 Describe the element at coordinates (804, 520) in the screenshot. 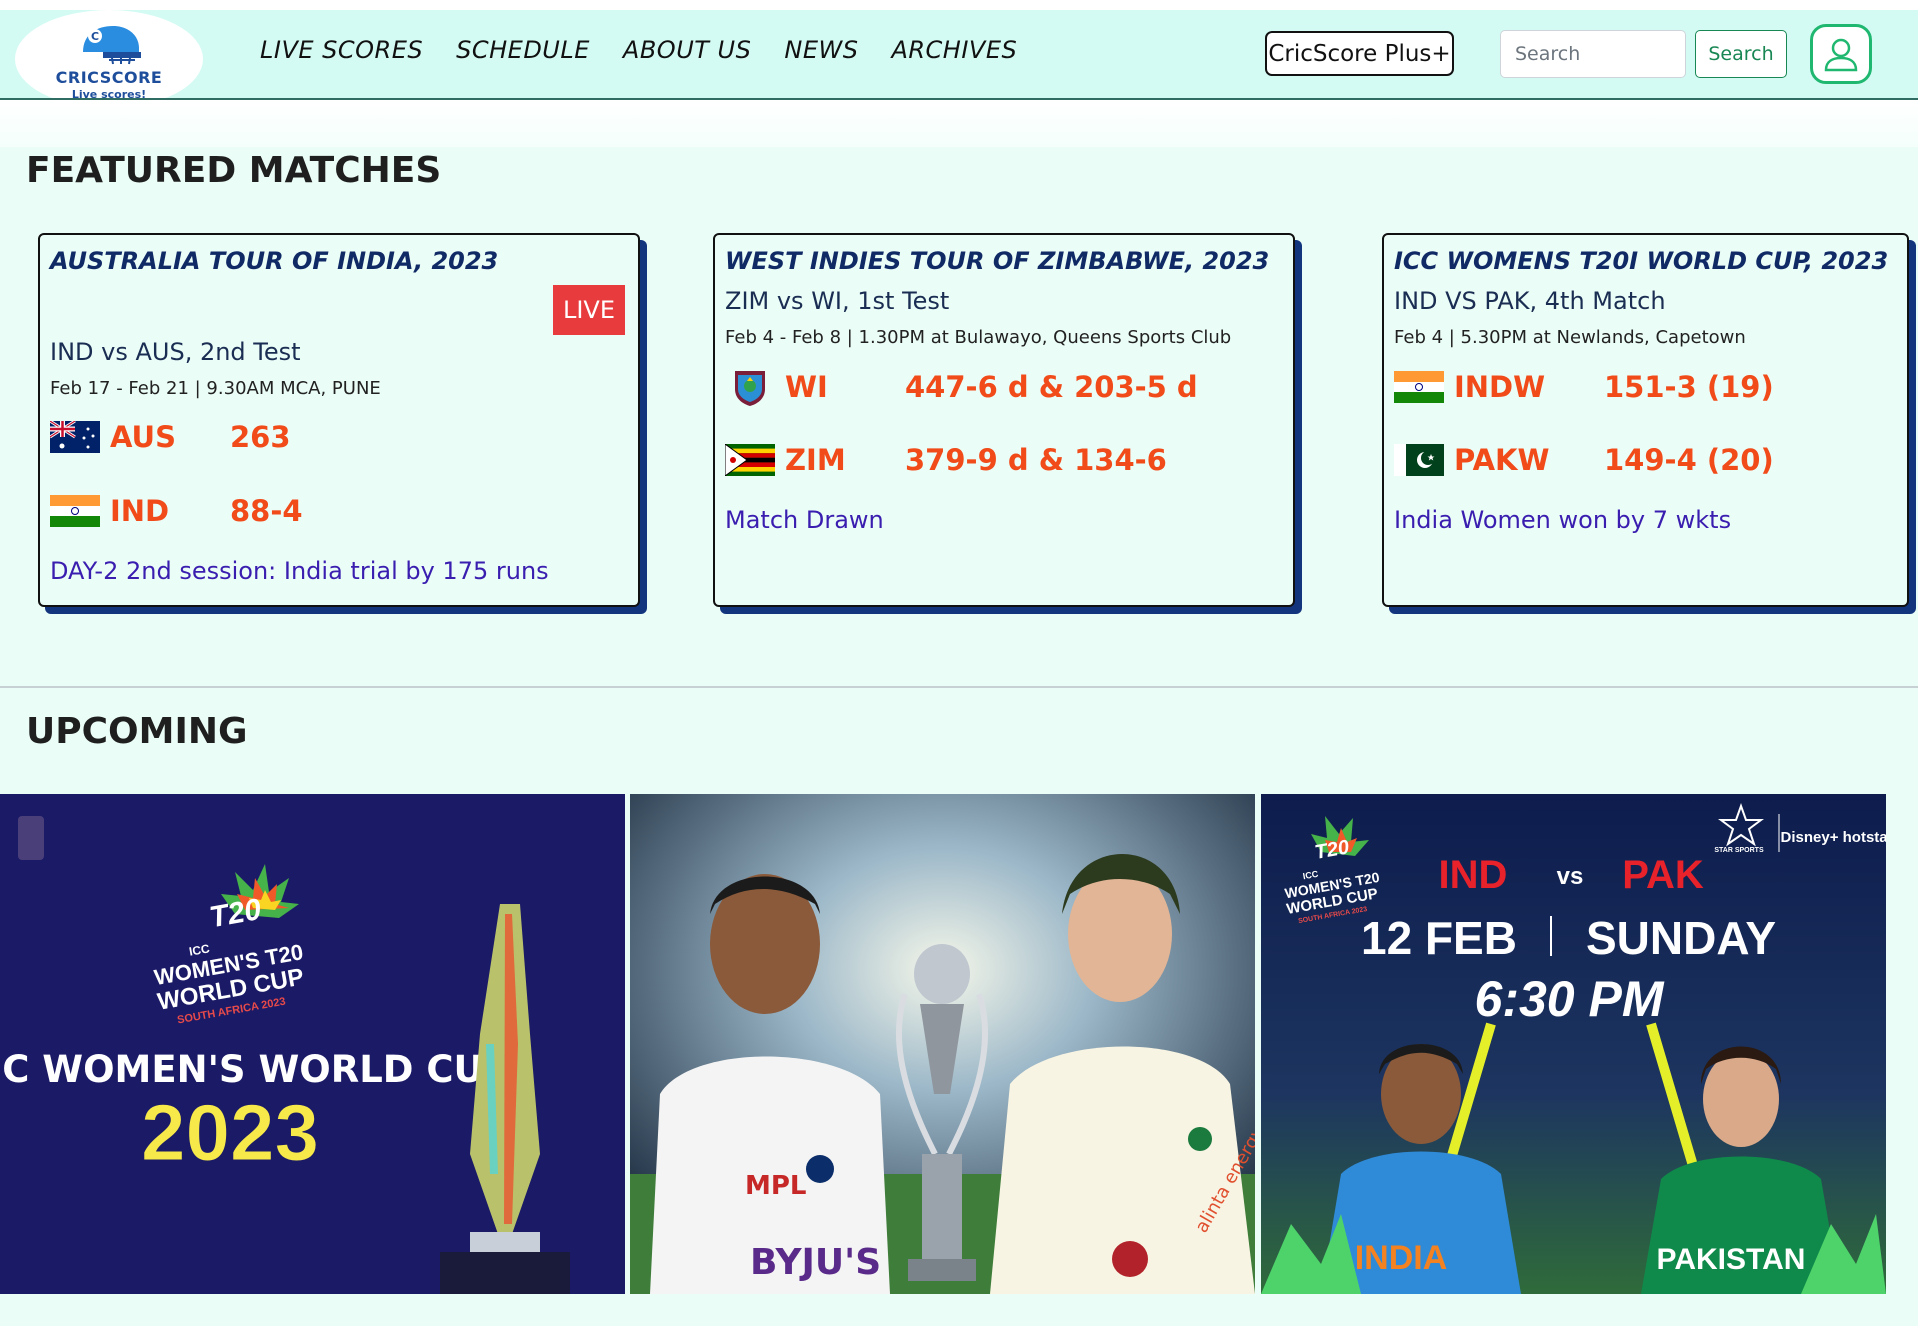

I see `card-result-text: Match Drawn` at that location.